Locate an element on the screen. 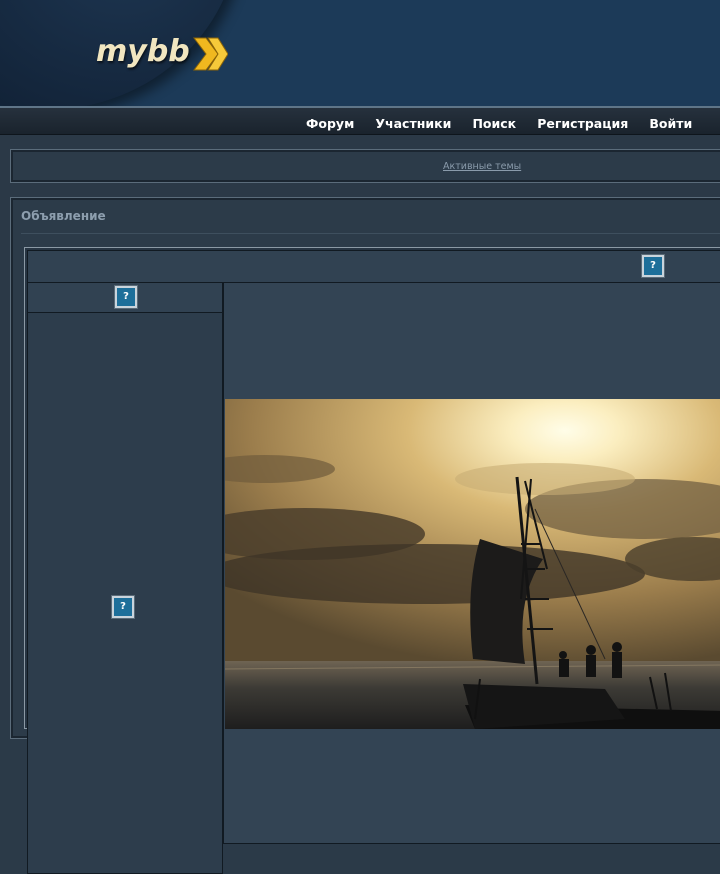 This screenshot has width=720, height=874. logo-text: mybb is located at coordinates (143, 51).